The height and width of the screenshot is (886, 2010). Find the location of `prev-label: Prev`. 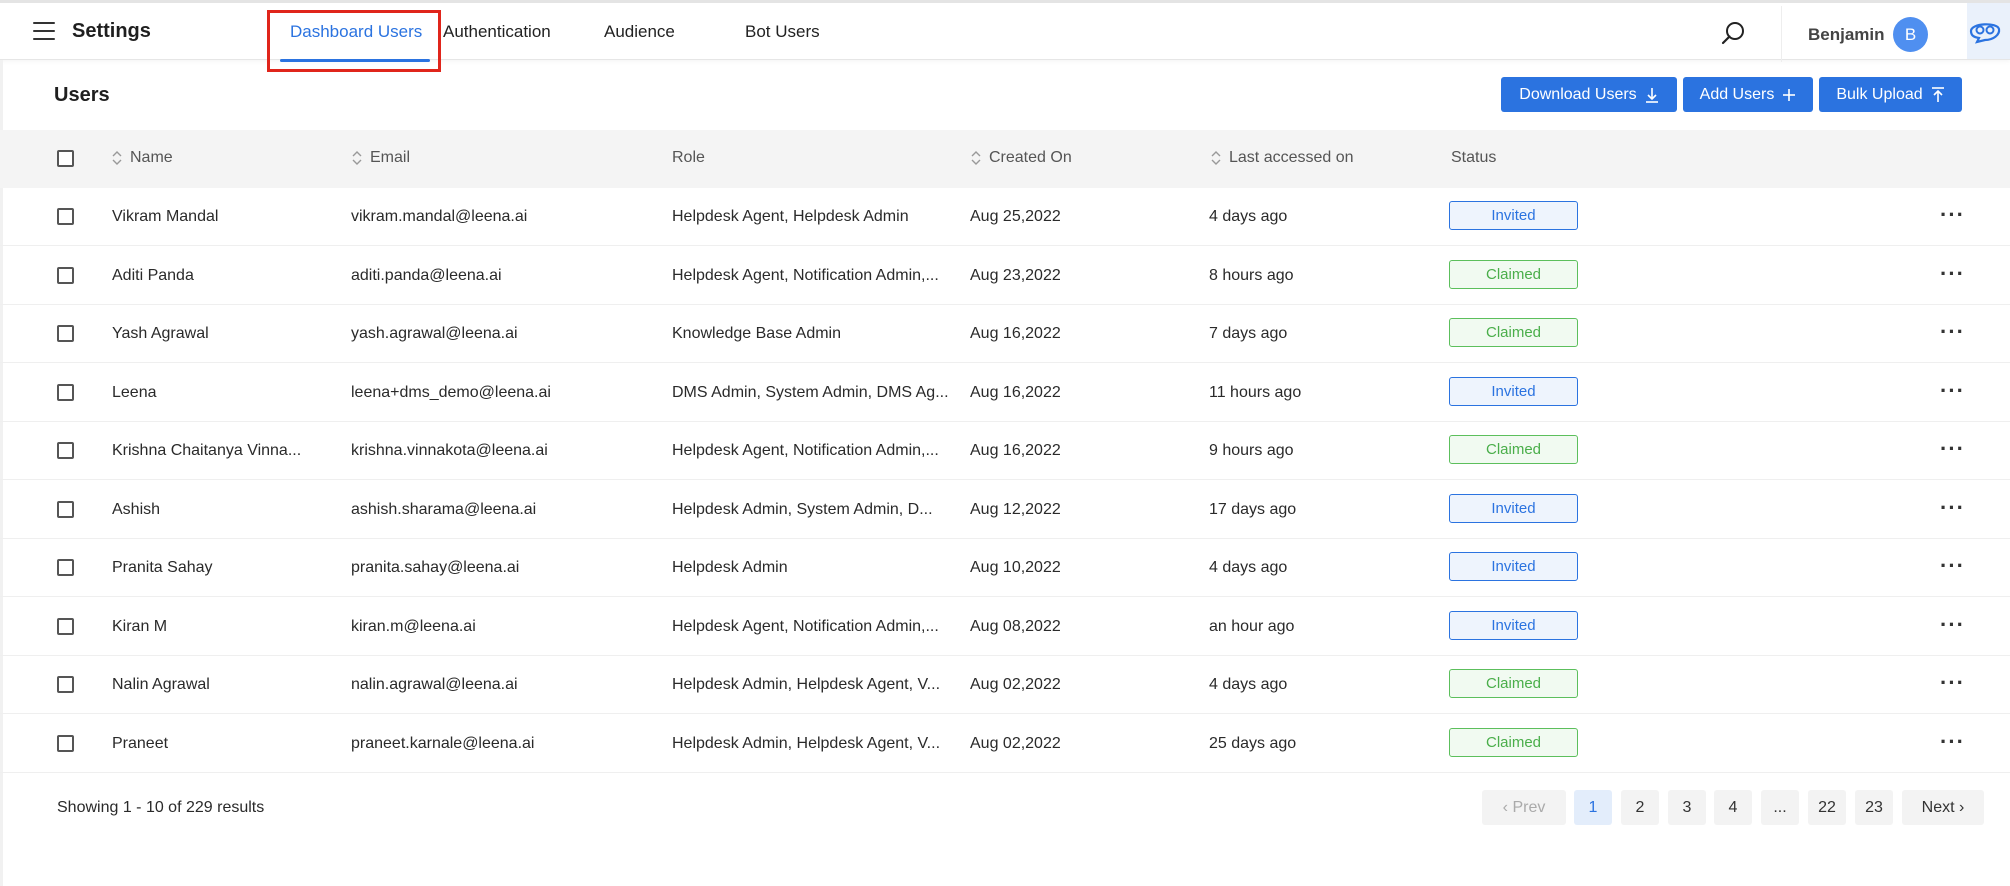

prev-label: Prev is located at coordinates (1529, 807).